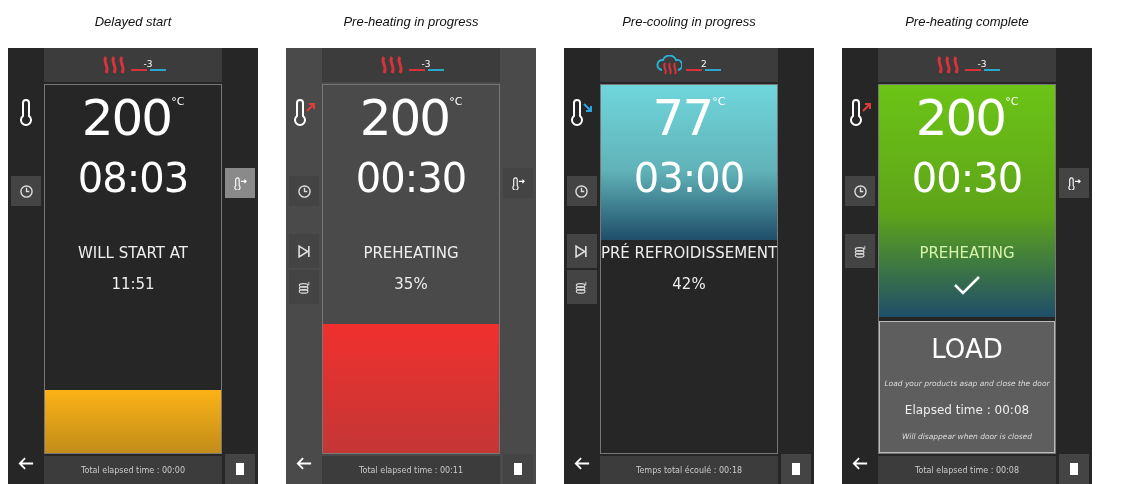 The image size is (1132, 484). I want to click on status-text: WILL START AT, so click(132, 253).